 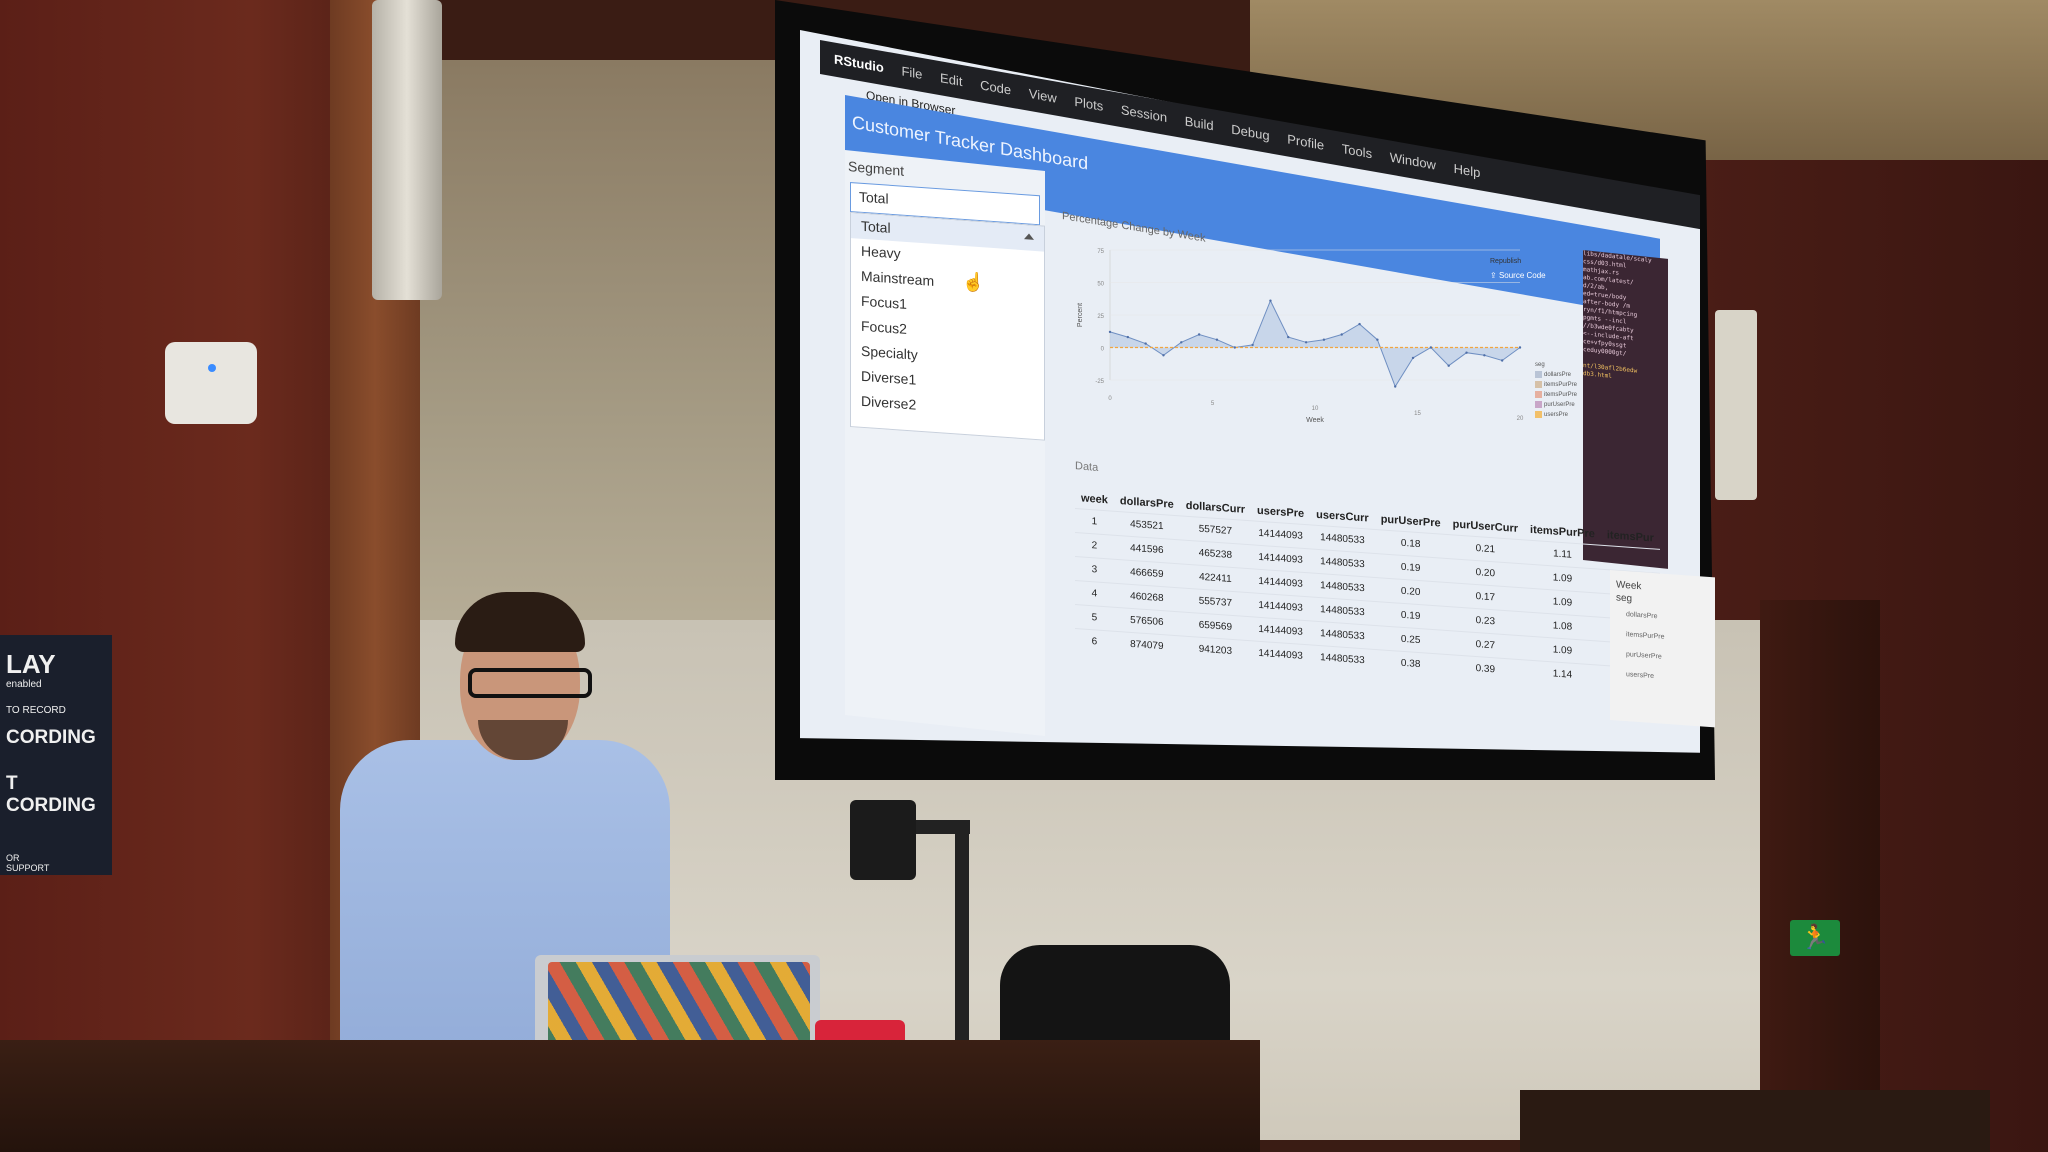 What do you see at coordinates (1342, 658) in the screenshot?
I see `table-cell: 14480533` at bounding box center [1342, 658].